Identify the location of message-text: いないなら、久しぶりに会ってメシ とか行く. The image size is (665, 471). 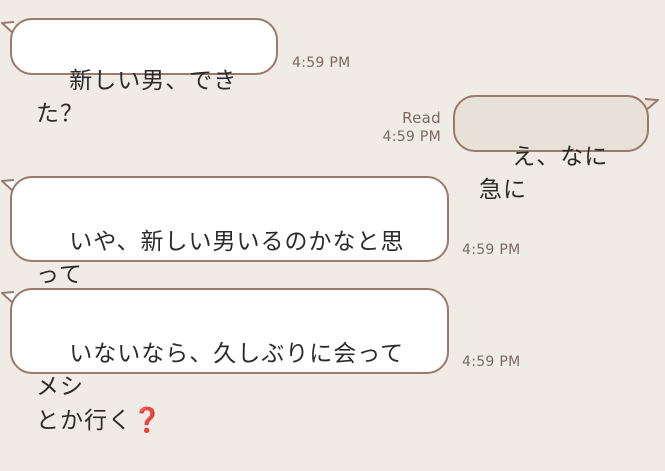
(220, 387).